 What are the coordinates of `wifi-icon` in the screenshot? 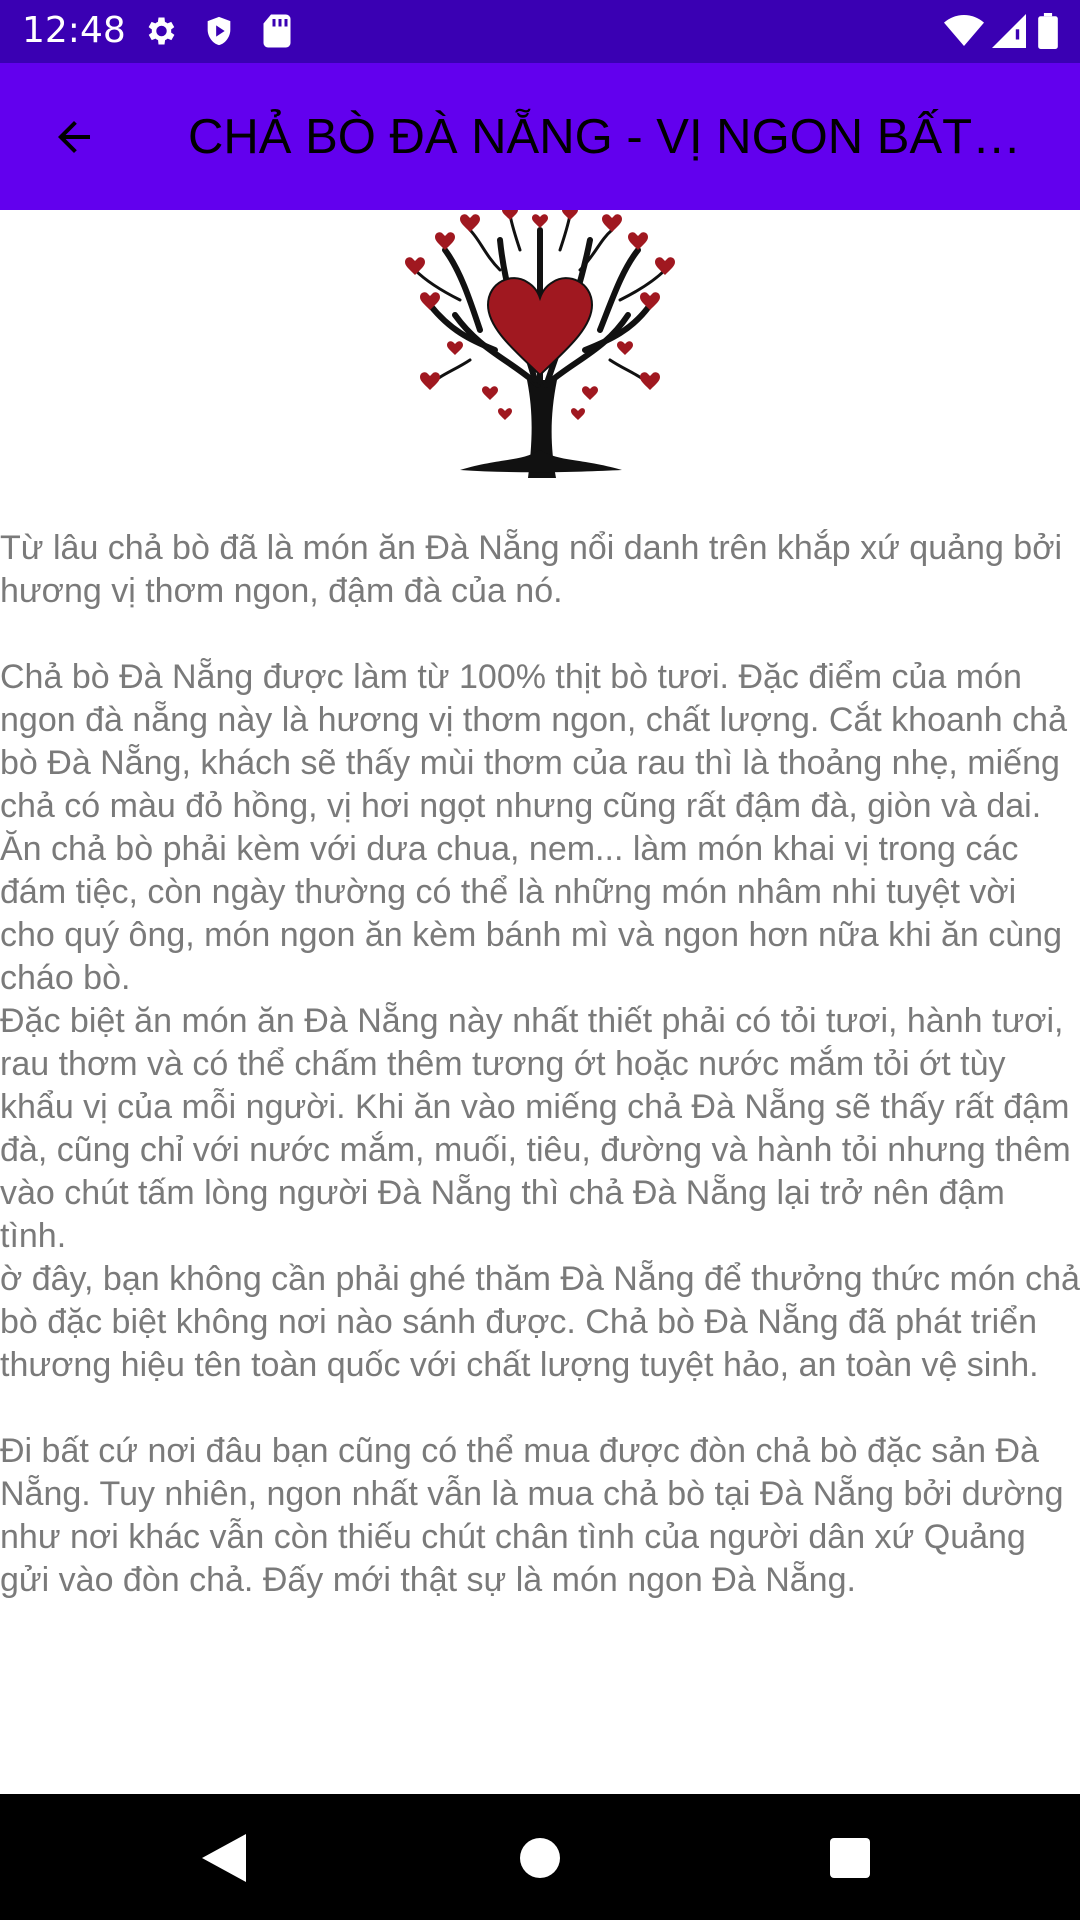 It's located at (964, 33).